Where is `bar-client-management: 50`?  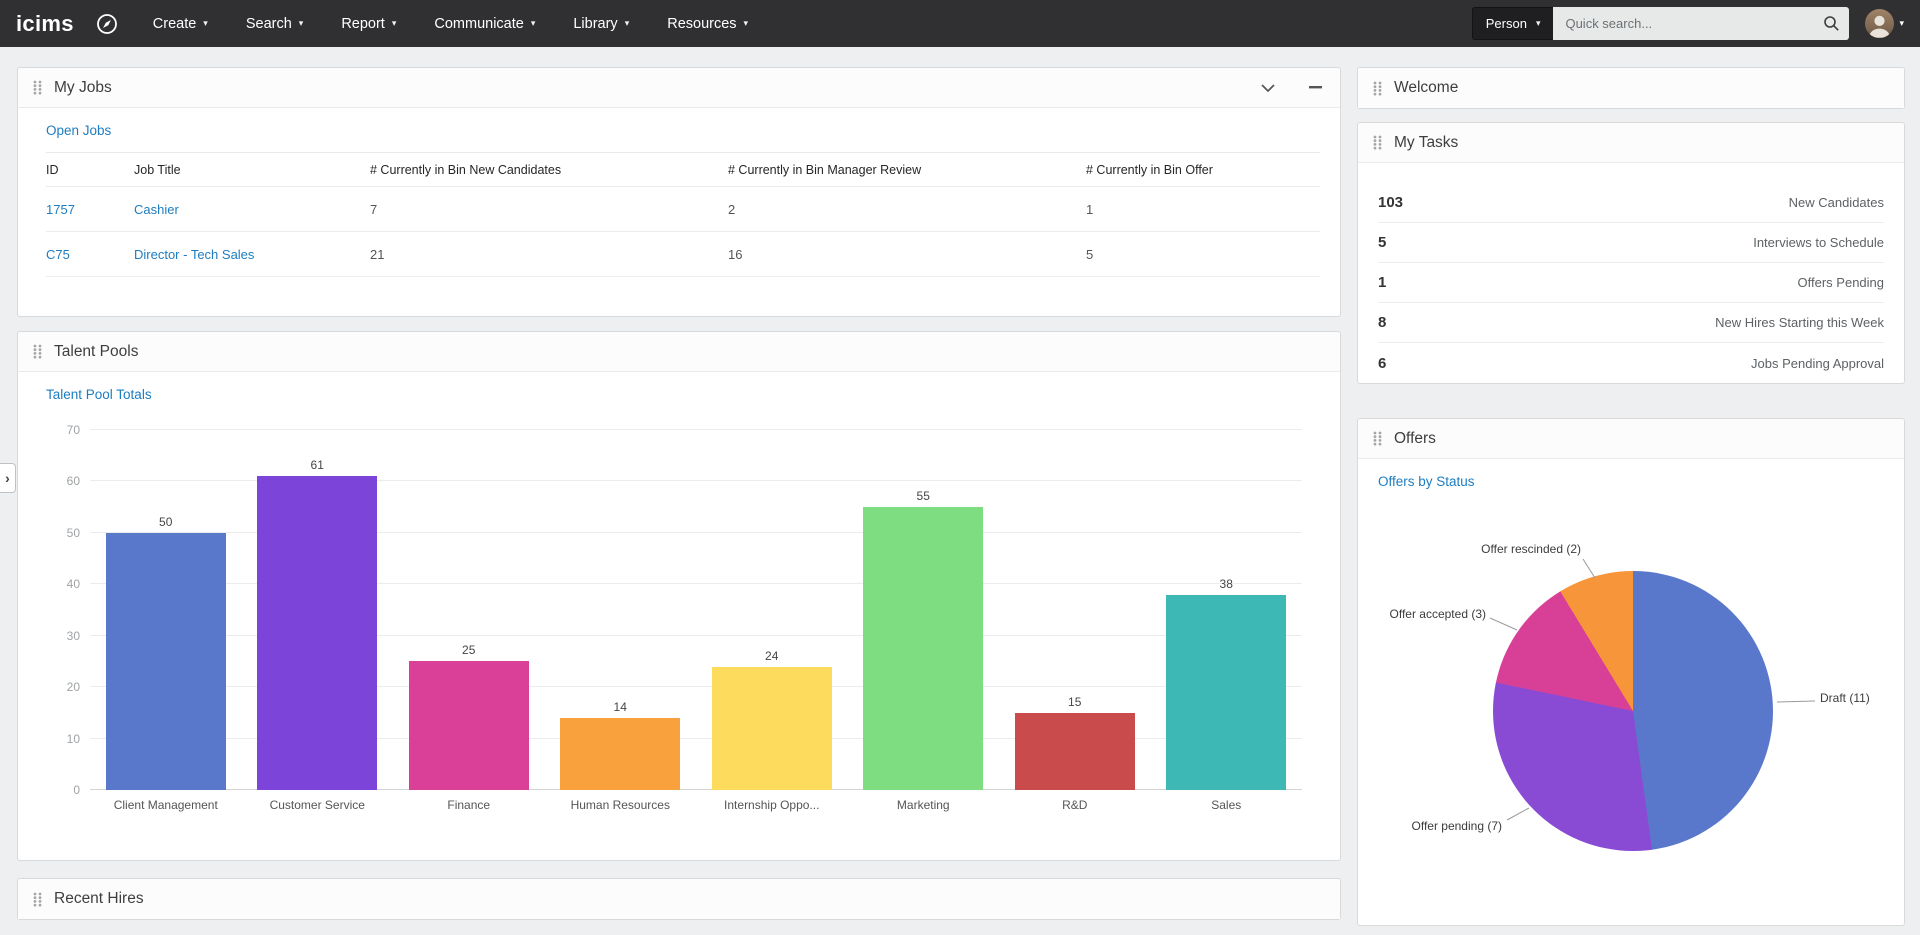
bar-client-management: 50 is located at coordinates (165, 652).